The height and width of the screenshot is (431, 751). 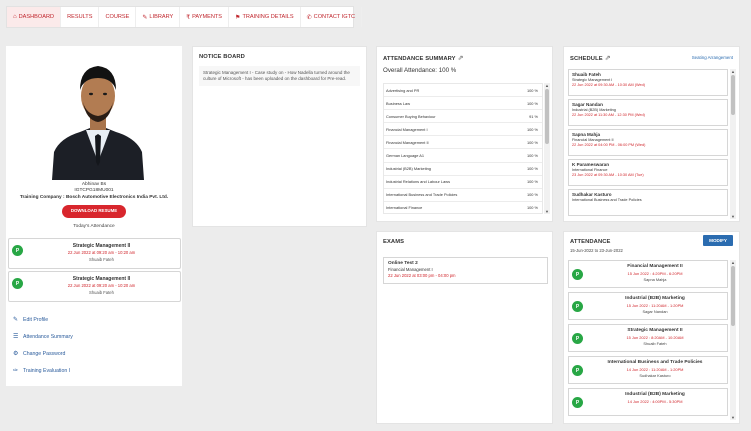 What do you see at coordinates (463, 104) in the screenshot?
I see `table-row: Business Law 100 %` at bounding box center [463, 104].